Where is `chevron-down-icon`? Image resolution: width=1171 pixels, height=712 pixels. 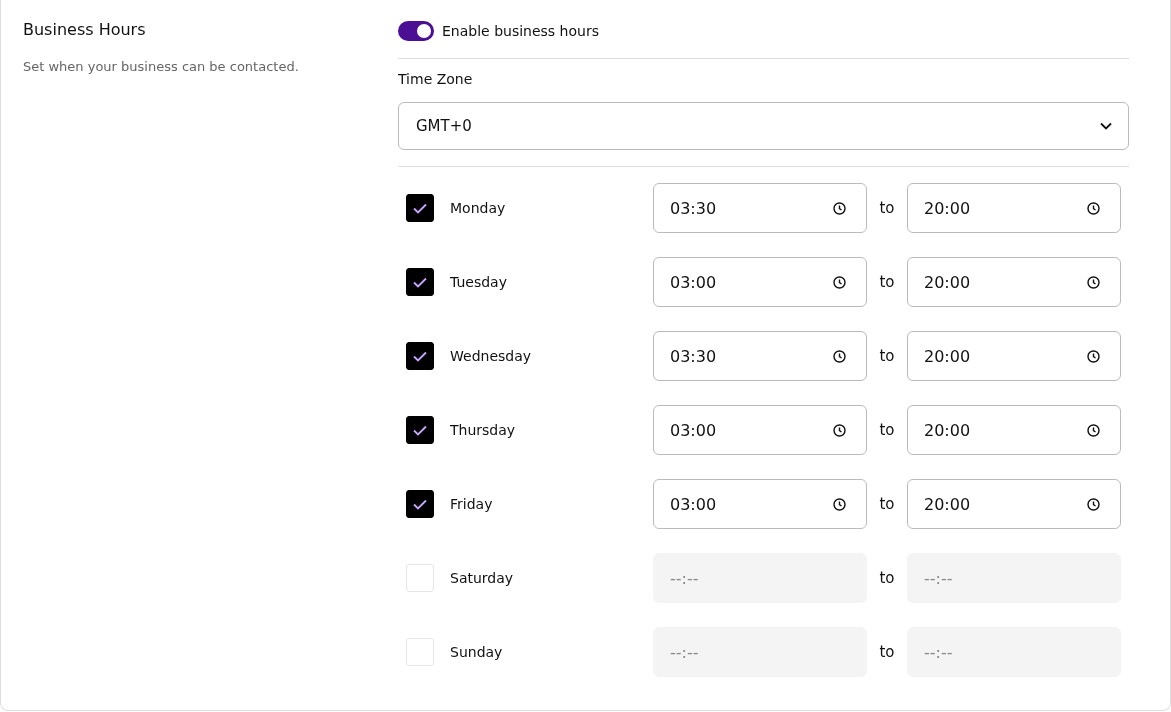
chevron-down-icon is located at coordinates (1106, 126).